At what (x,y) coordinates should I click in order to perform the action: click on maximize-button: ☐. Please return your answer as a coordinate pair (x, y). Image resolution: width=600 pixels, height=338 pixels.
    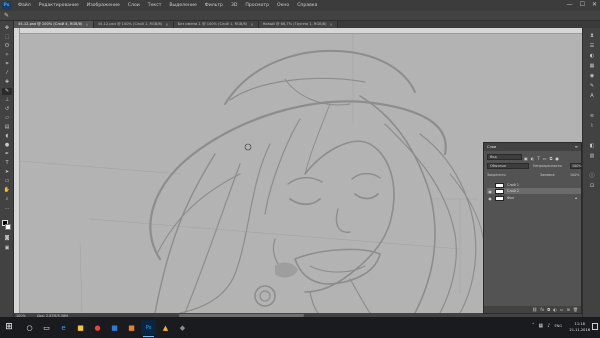
    Looking at the image, I should click on (582, 4).